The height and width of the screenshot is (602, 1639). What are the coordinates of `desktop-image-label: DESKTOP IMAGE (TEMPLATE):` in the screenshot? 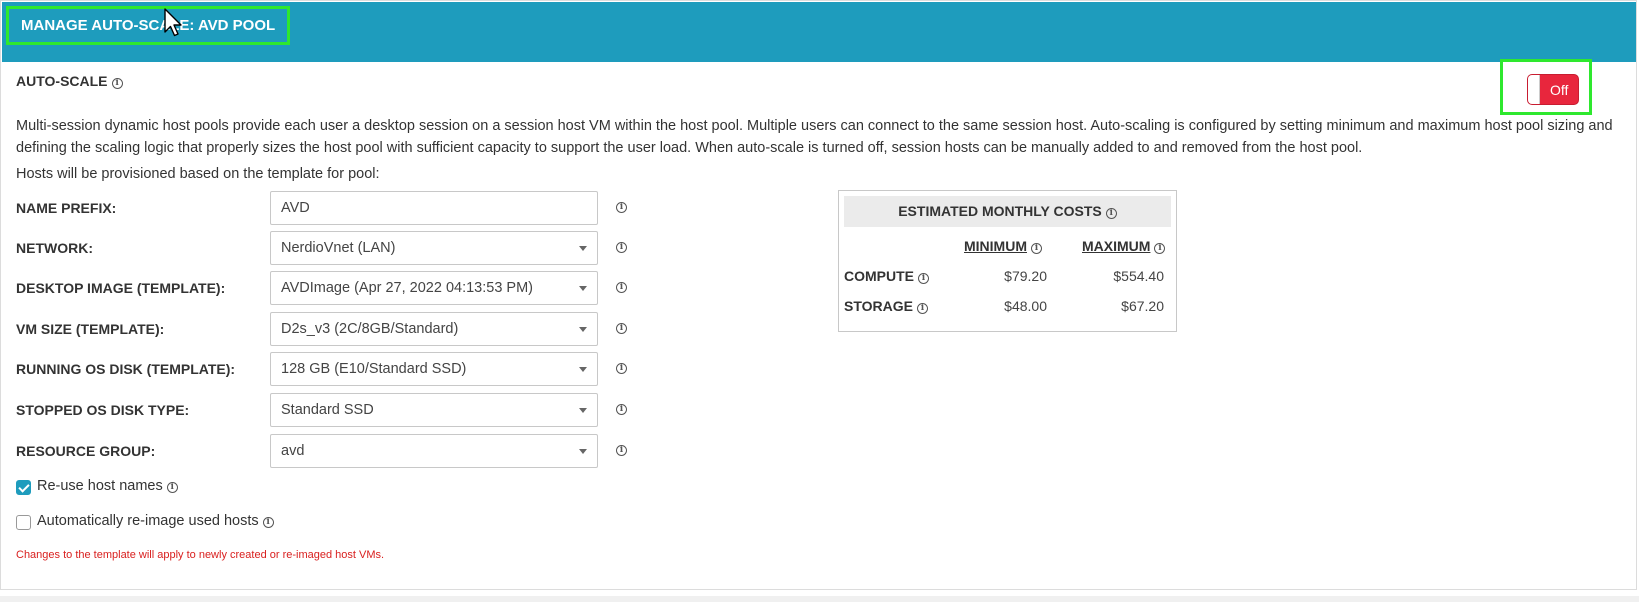 It's located at (121, 288).